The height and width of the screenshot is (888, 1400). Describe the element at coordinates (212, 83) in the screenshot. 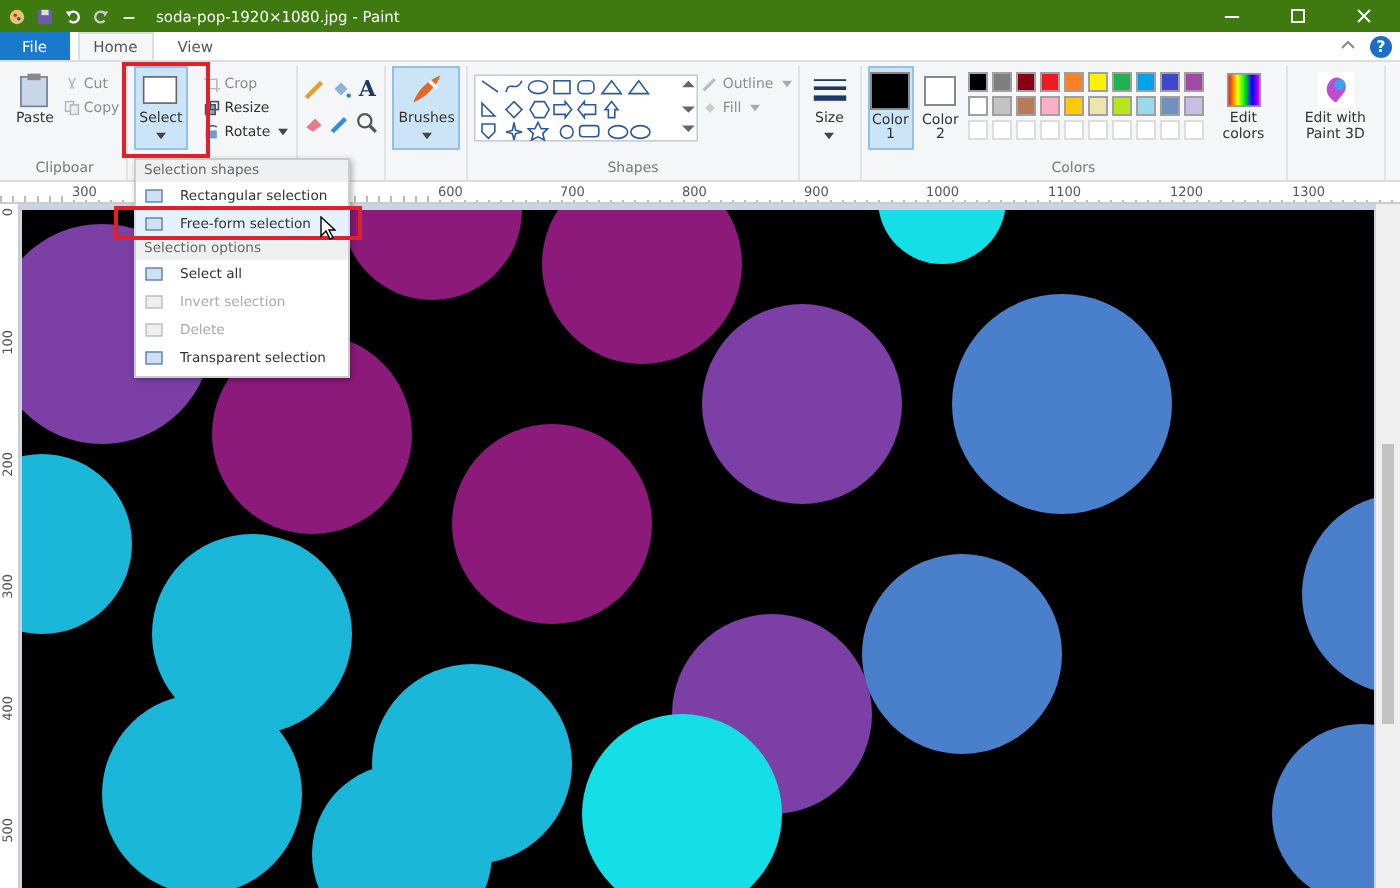

I see `crop-icon` at that location.